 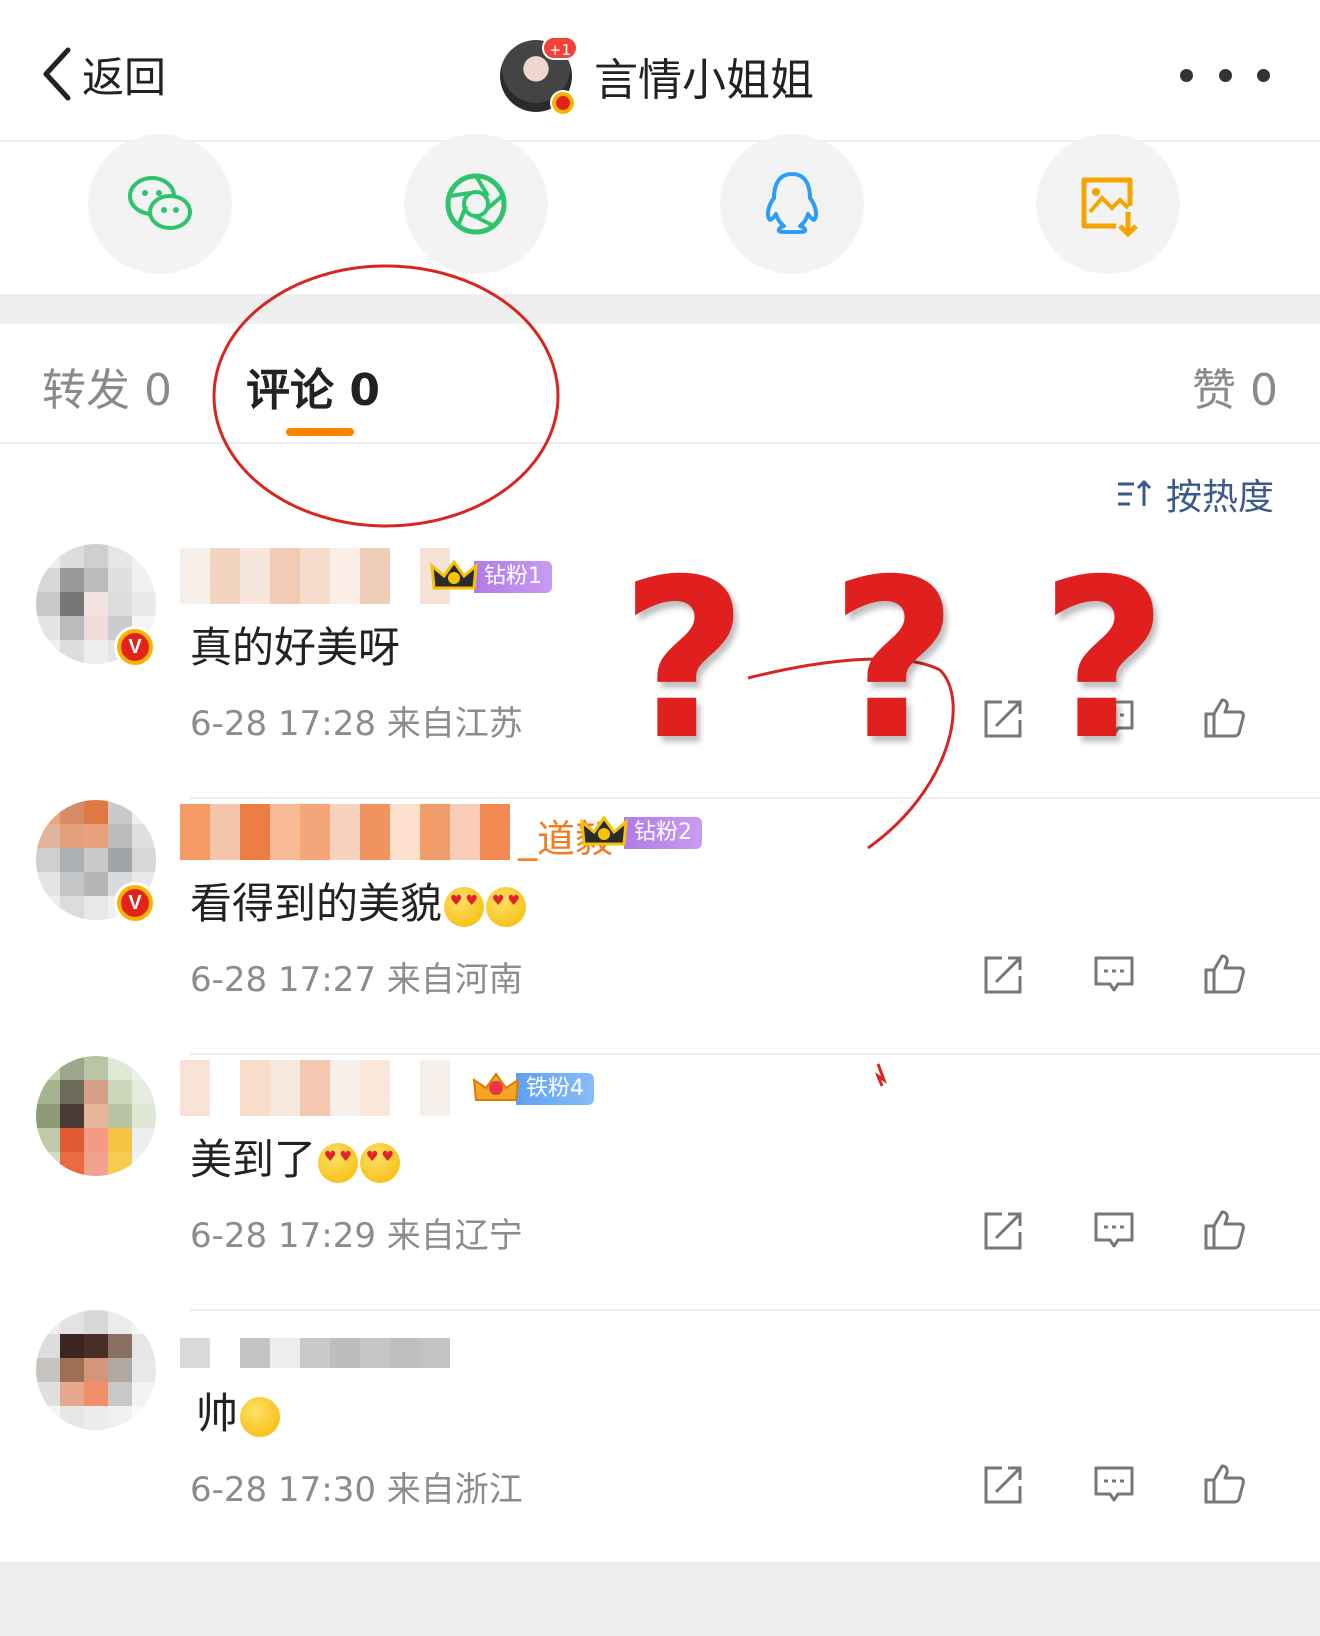 I want to click on top-nav-bar: 返回 +1 言情小姐姐, so click(x=660, y=71).